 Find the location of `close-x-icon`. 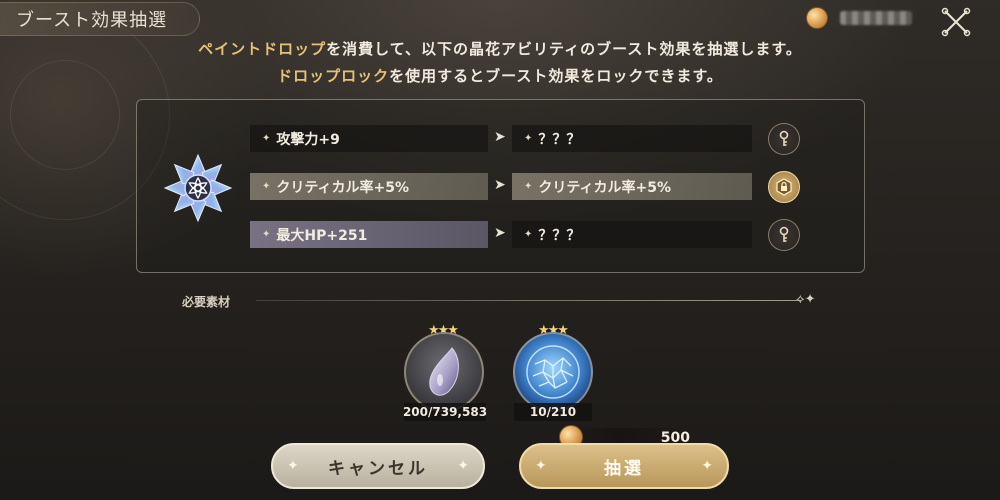

close-x-icon is located at coordinates (956, 22).